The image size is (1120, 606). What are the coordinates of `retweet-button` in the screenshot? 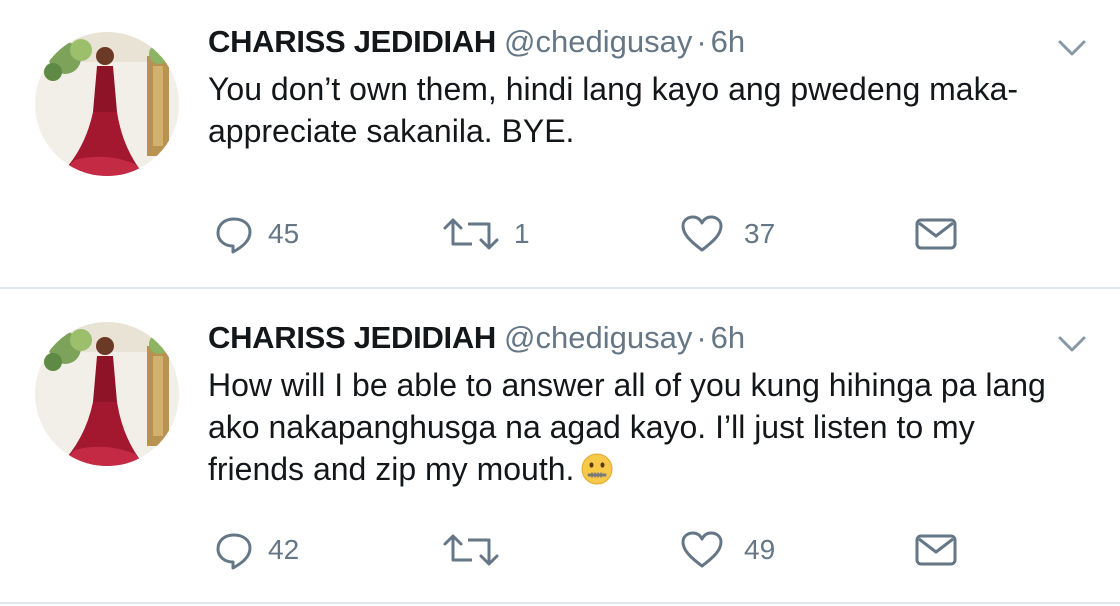 It's located at (478, 550).